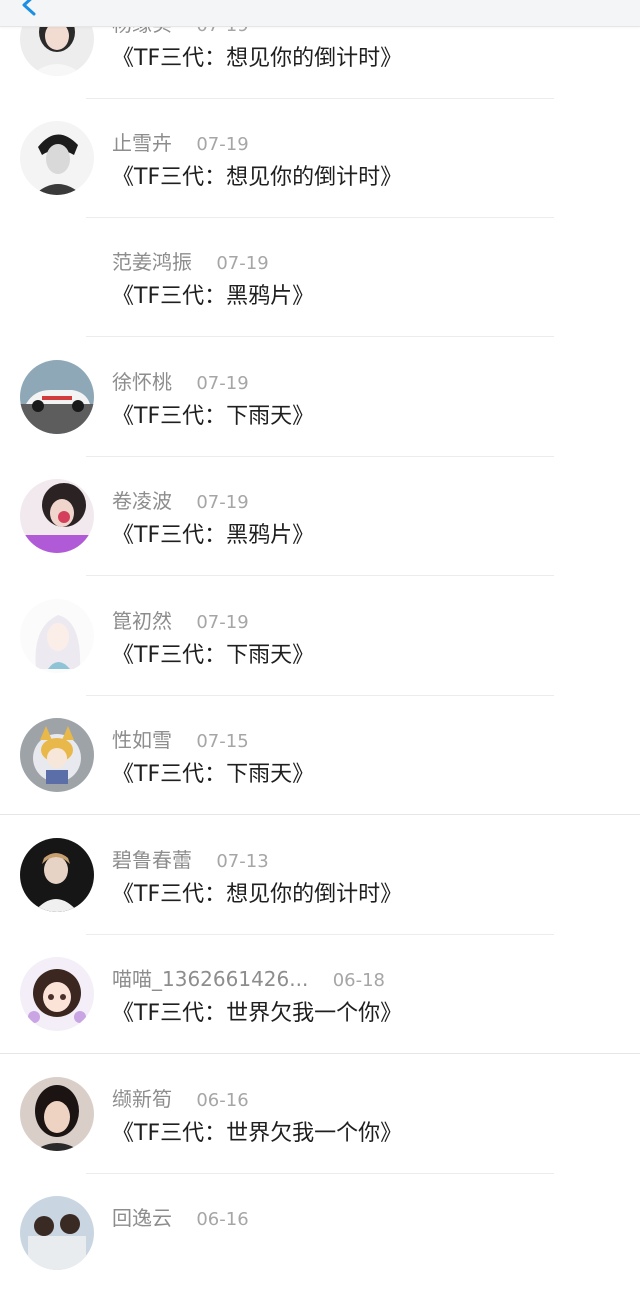 Image resolution: width=640 pixels, height=1293 pixels. I want to click on list-item: 缬新筍 06-16 《TF三代：世界欠我一个你》, so click(320, 1114).